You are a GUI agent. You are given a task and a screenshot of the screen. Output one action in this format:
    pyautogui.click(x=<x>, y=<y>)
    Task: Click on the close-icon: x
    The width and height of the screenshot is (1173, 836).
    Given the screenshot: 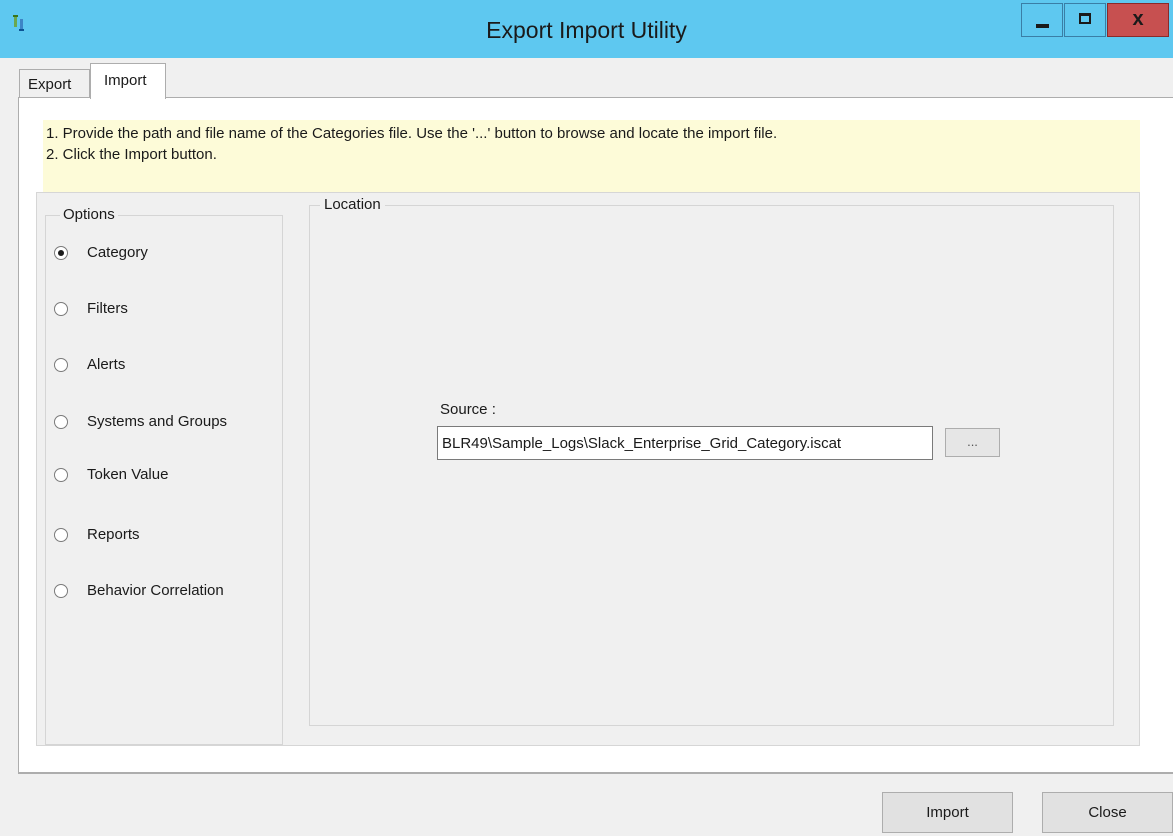 What is the action you would take?
    pyautogui.click(x=1138, y=19)
    